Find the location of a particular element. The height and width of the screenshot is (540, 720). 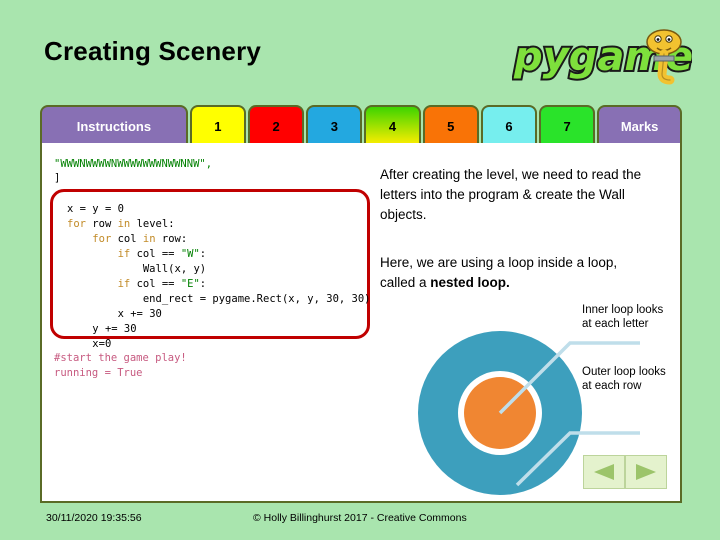

code-snippet-bottom: #start the game play! running = True is located at coordinates (120, 365).